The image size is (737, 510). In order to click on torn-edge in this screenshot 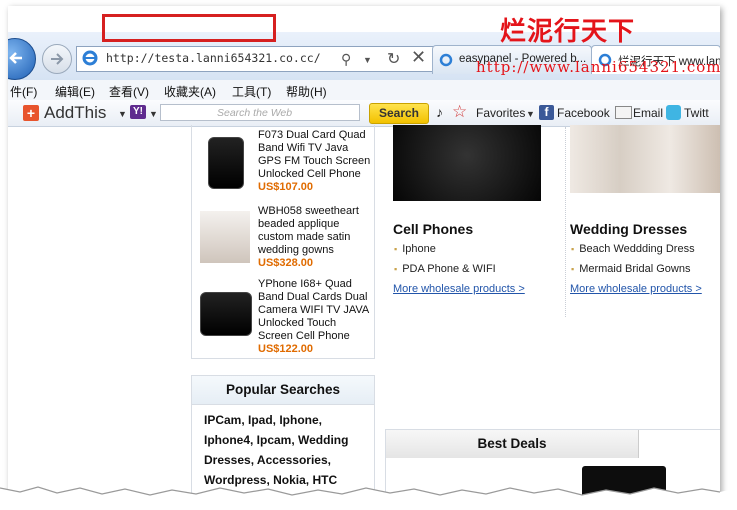, I will do `click(368, 498)`.